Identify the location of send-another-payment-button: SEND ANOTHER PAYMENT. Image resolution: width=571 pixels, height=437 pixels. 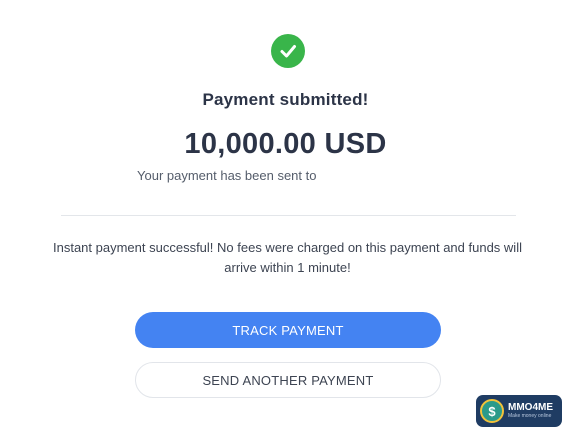
(288, 380).